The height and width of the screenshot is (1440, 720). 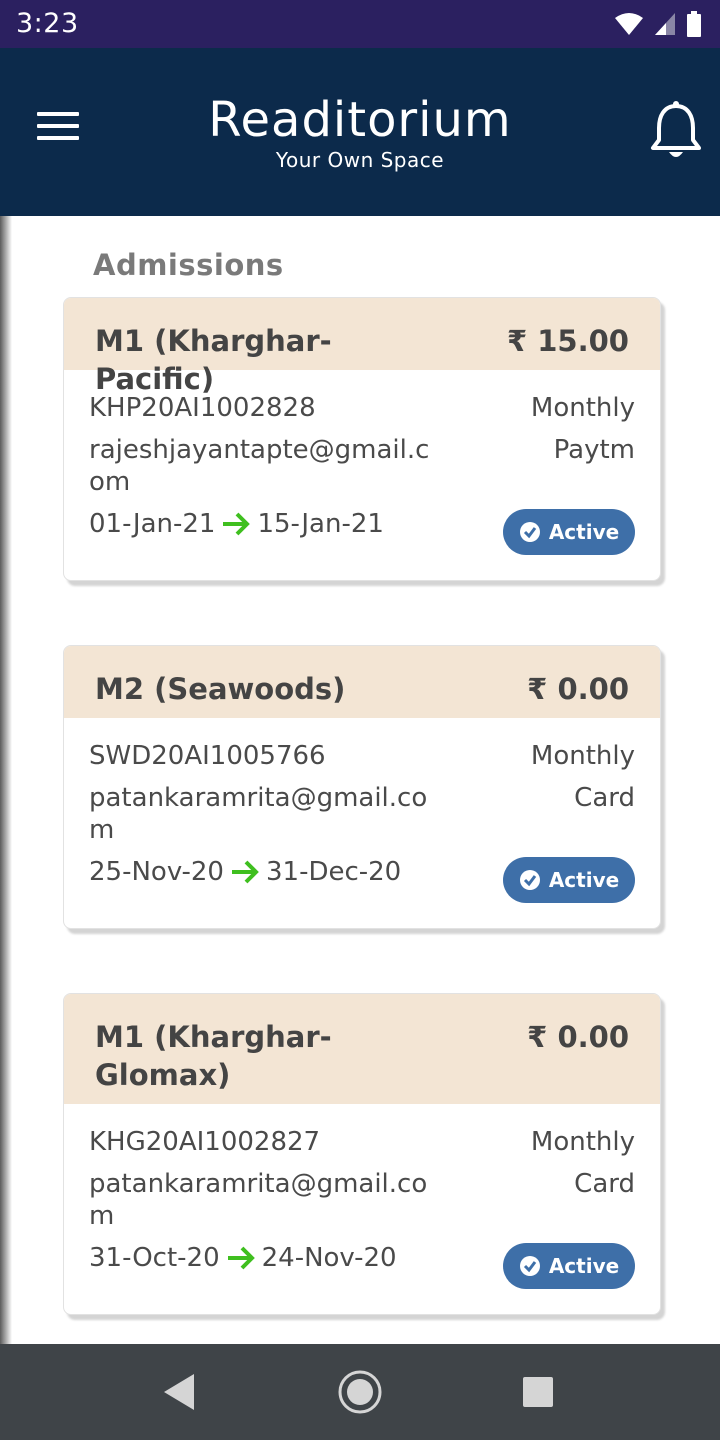 What do you see at coordinates (156, 872) in the screenshot?
I see `start-date: 25-Nov-20` at bounding box center [156, 872].